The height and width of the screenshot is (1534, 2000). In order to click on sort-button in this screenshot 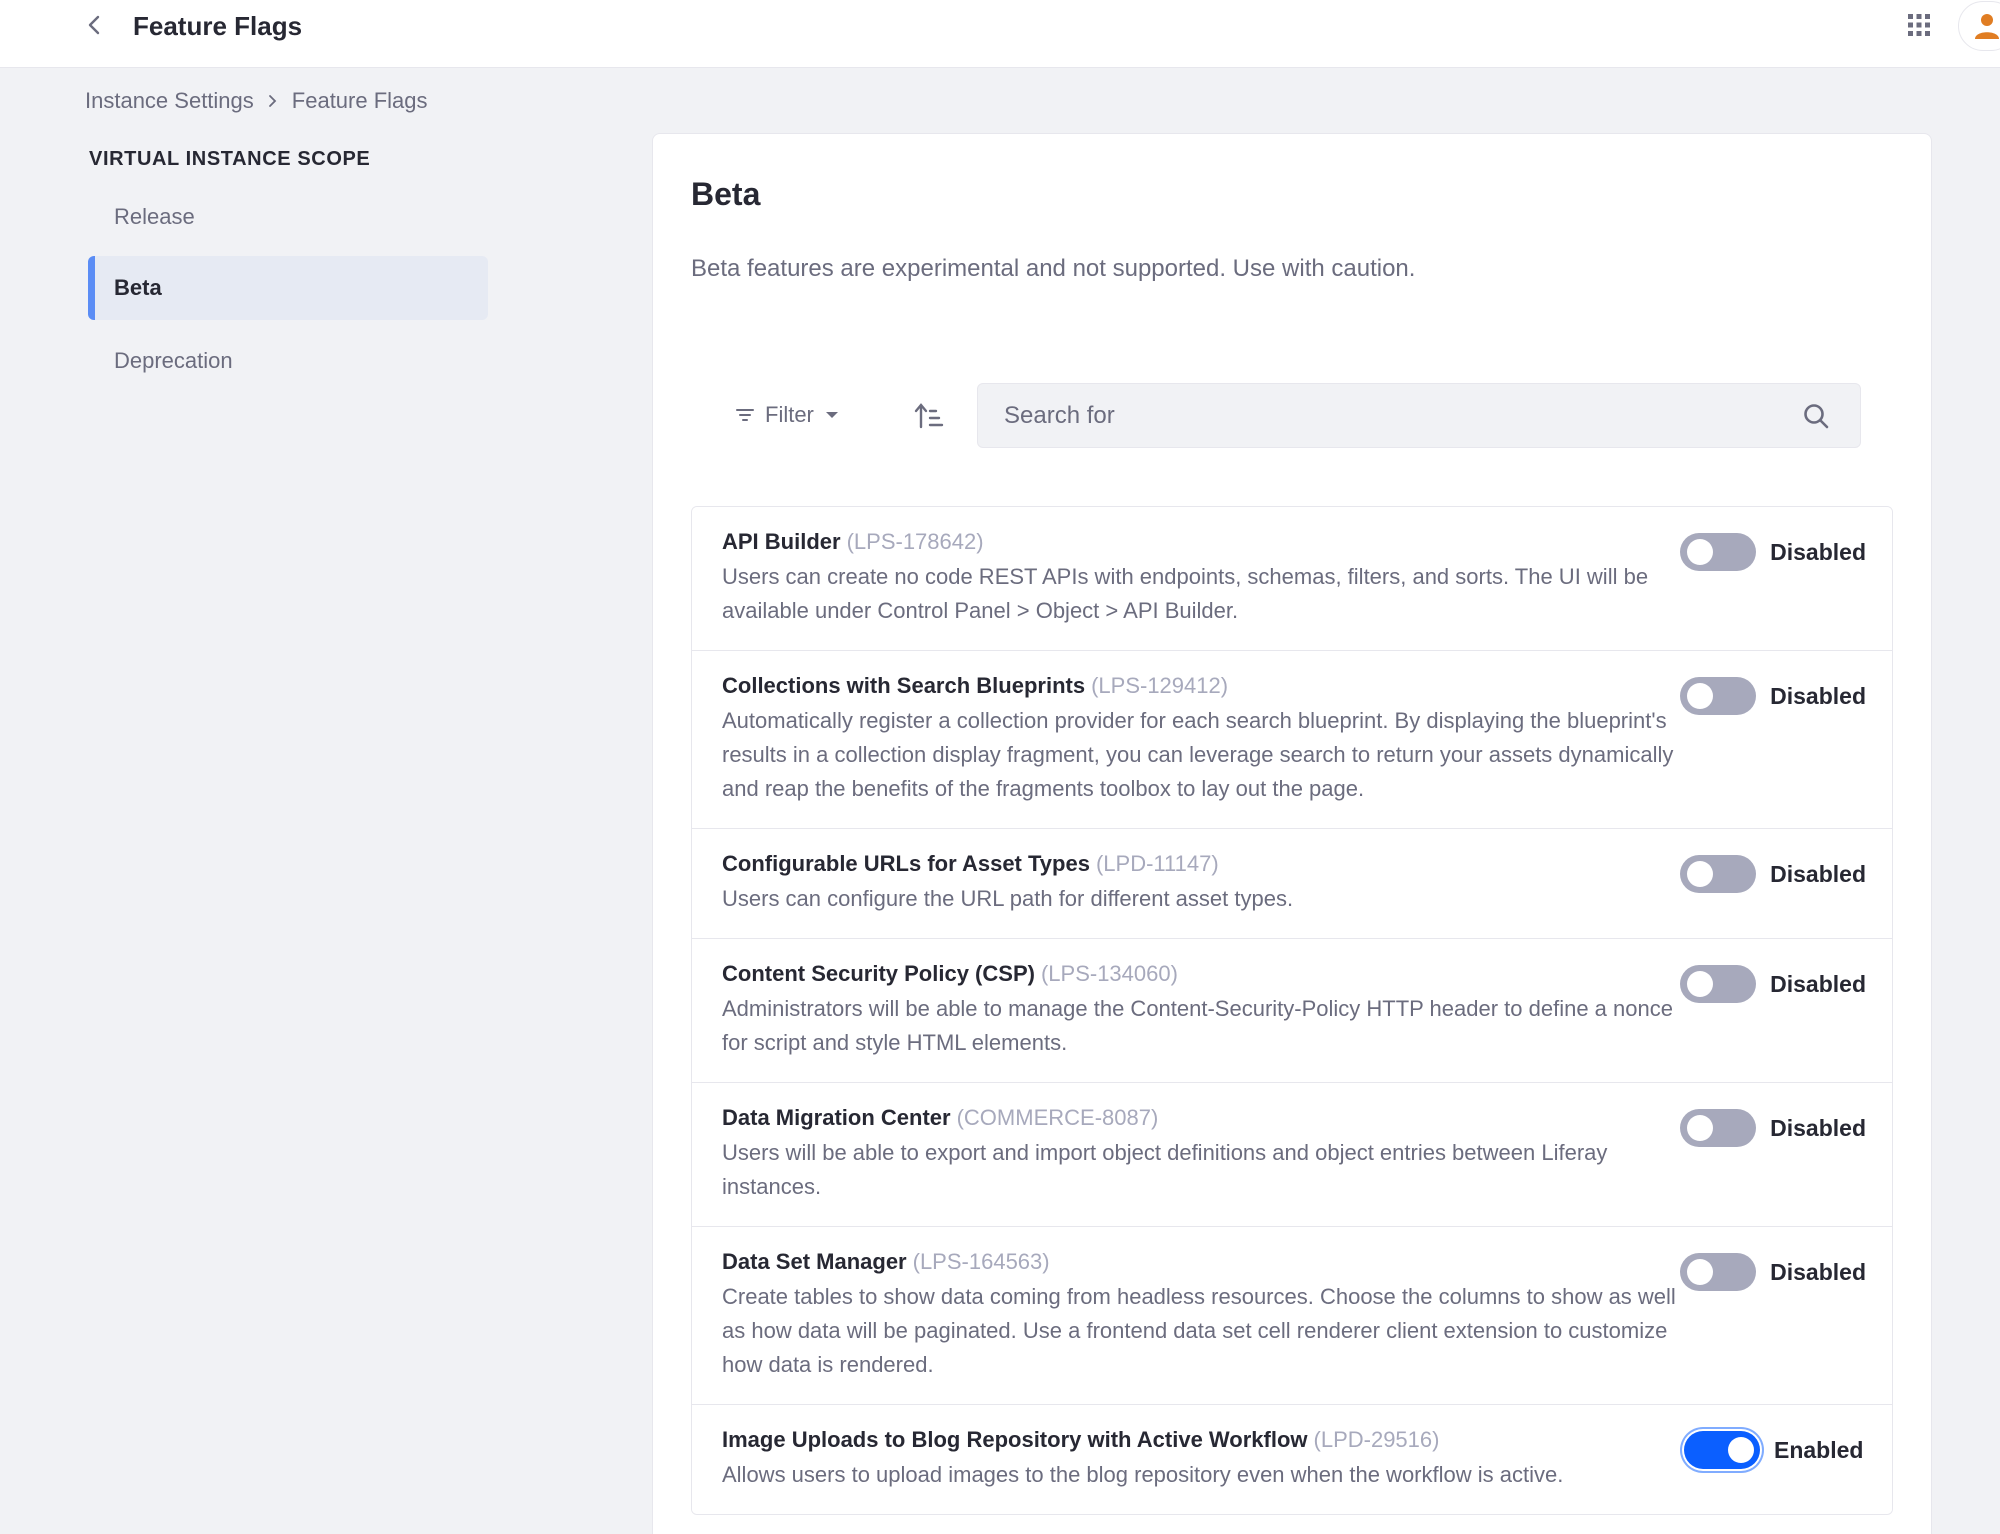, I will do `click(929, 416)`.